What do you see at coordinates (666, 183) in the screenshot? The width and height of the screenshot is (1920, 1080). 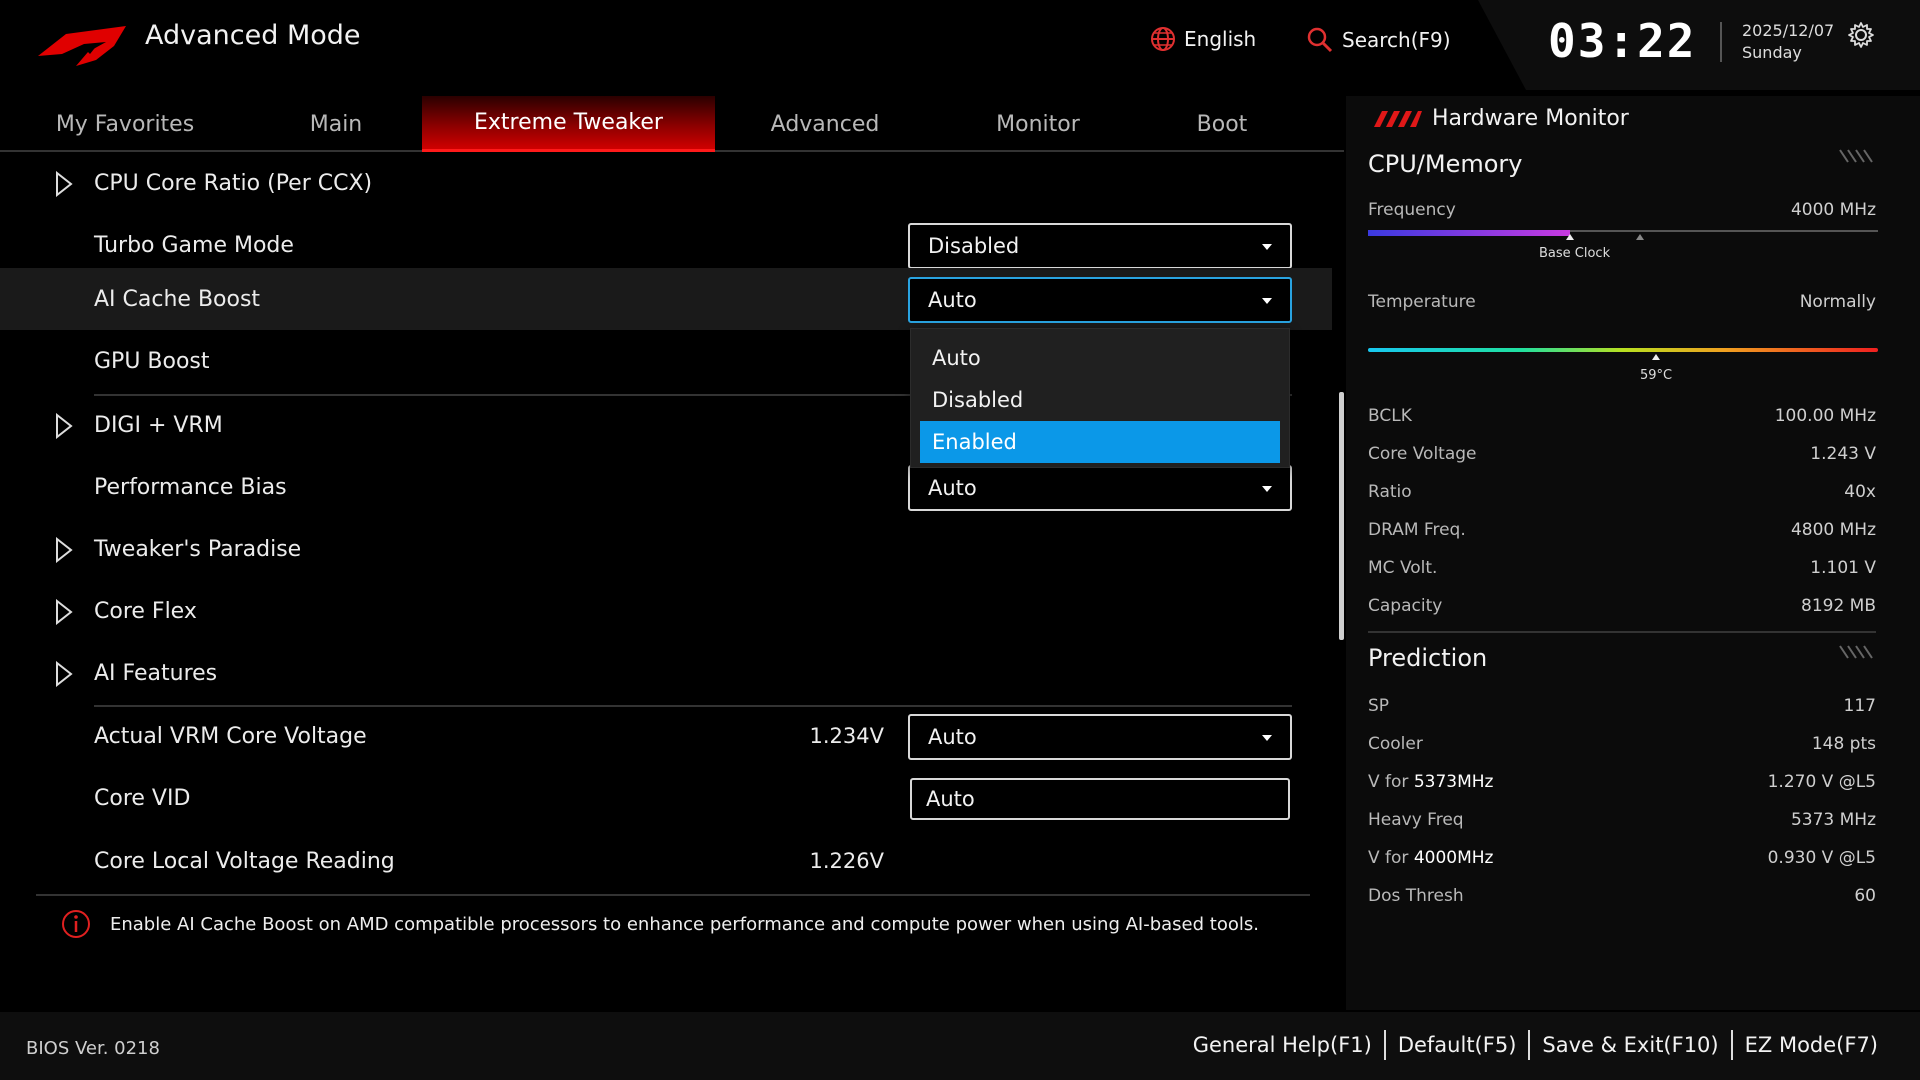 I see `submenu-cpu-core-ratio: CPU Core Ratio (Per CCX)` at bounding box center [666, 183].